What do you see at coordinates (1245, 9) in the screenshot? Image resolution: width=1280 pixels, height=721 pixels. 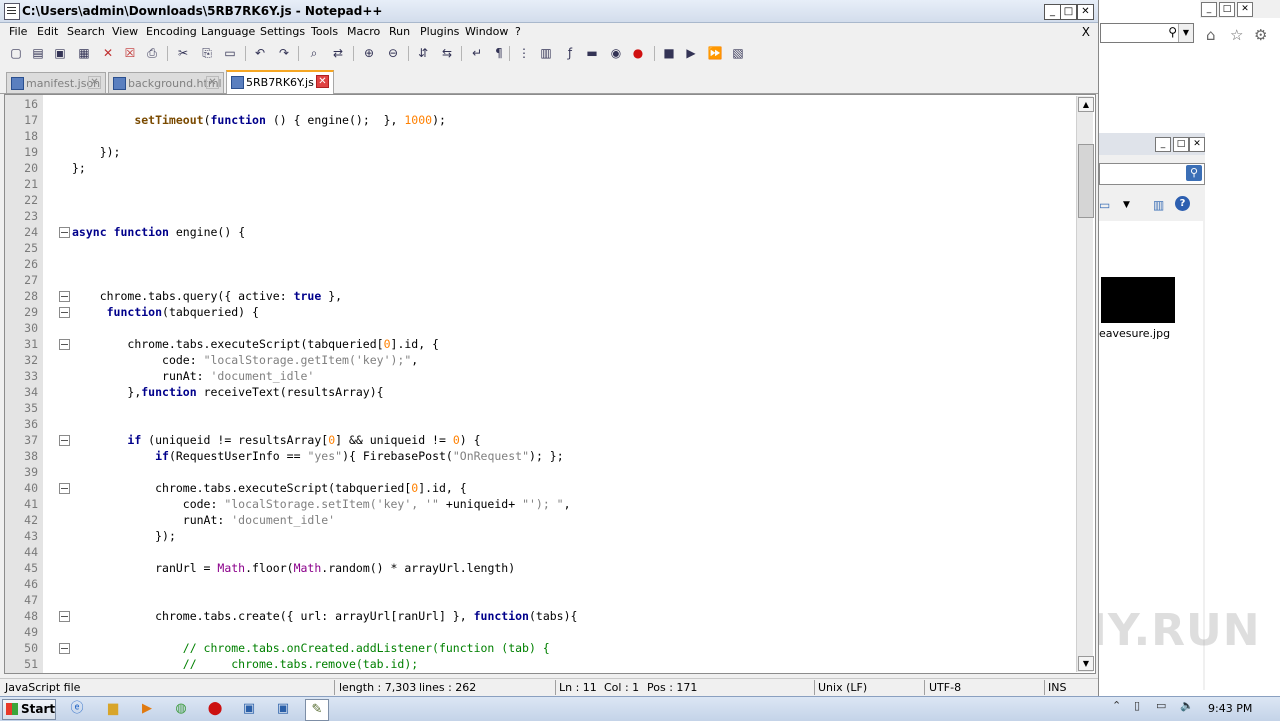 I see `bg-close-button: ✕` at bounding box center [1245, 9].